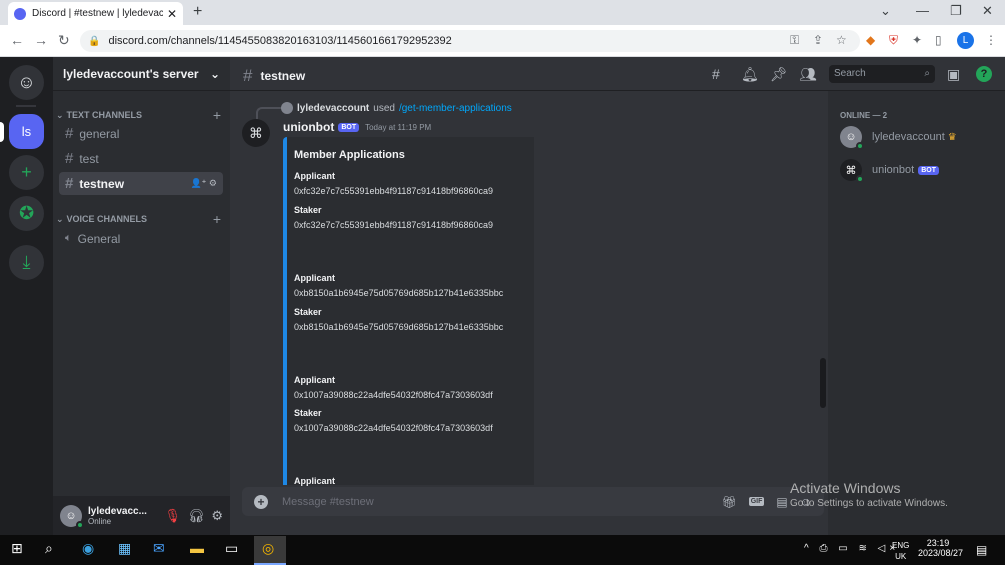 The height and width of the screenshot is (565, 1005). I want to click on search-placeholder: Search, so click(850, 73).